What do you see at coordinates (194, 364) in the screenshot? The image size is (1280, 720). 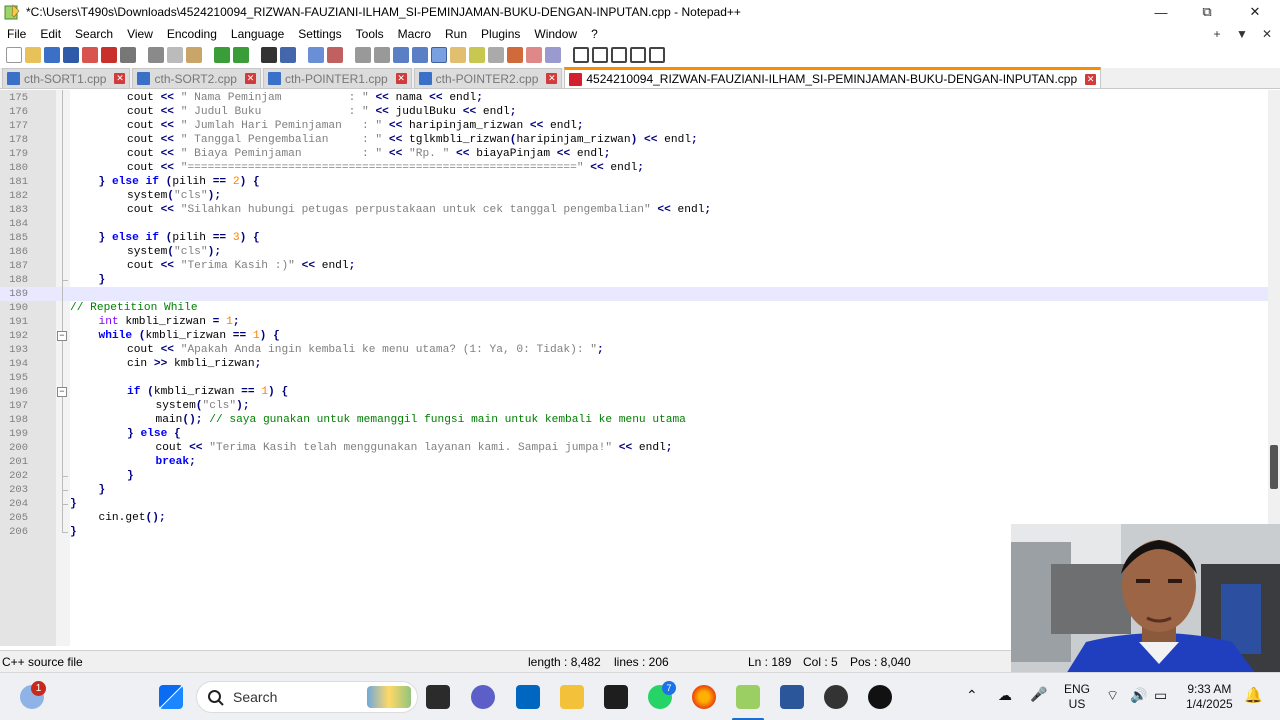 I see `code-text: cin >> kmbli_rizwan;` at bounding box center [194, 364].